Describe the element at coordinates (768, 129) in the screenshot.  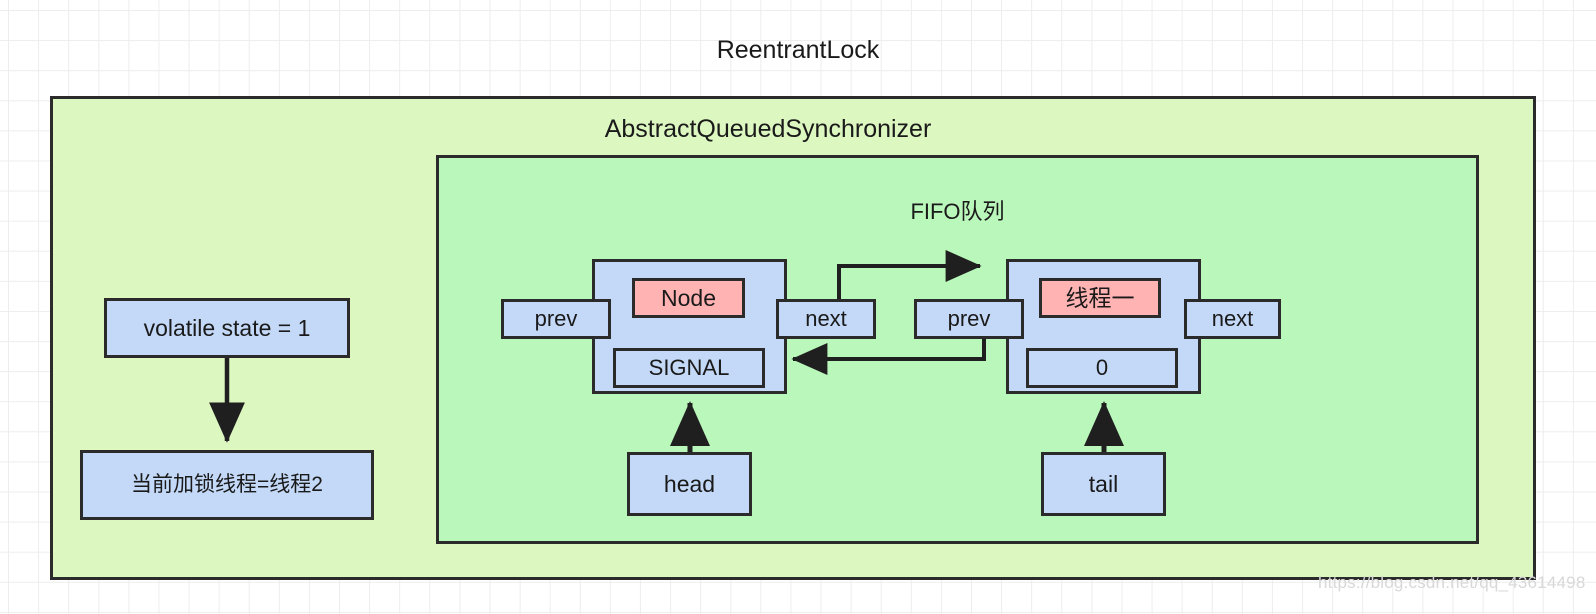
I see `abstractqueuedsynchronizer-title: AbstractQueuedSynchronizer` at that location.